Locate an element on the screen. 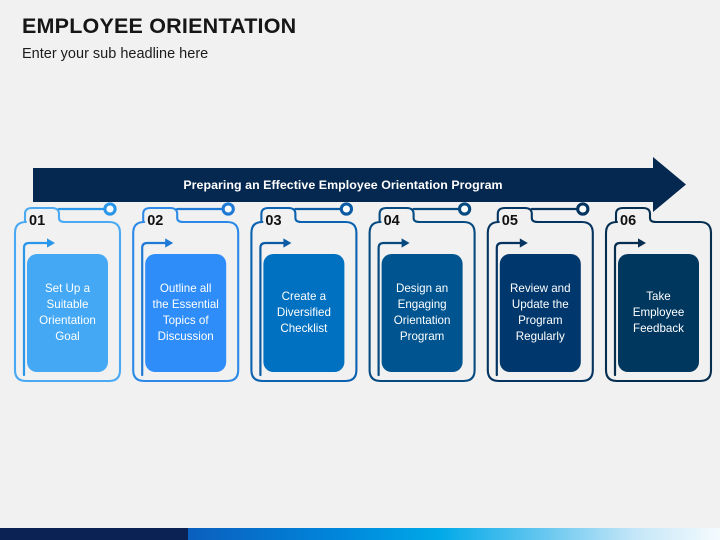  step-number: 06 is located at coordinates (628, 221).